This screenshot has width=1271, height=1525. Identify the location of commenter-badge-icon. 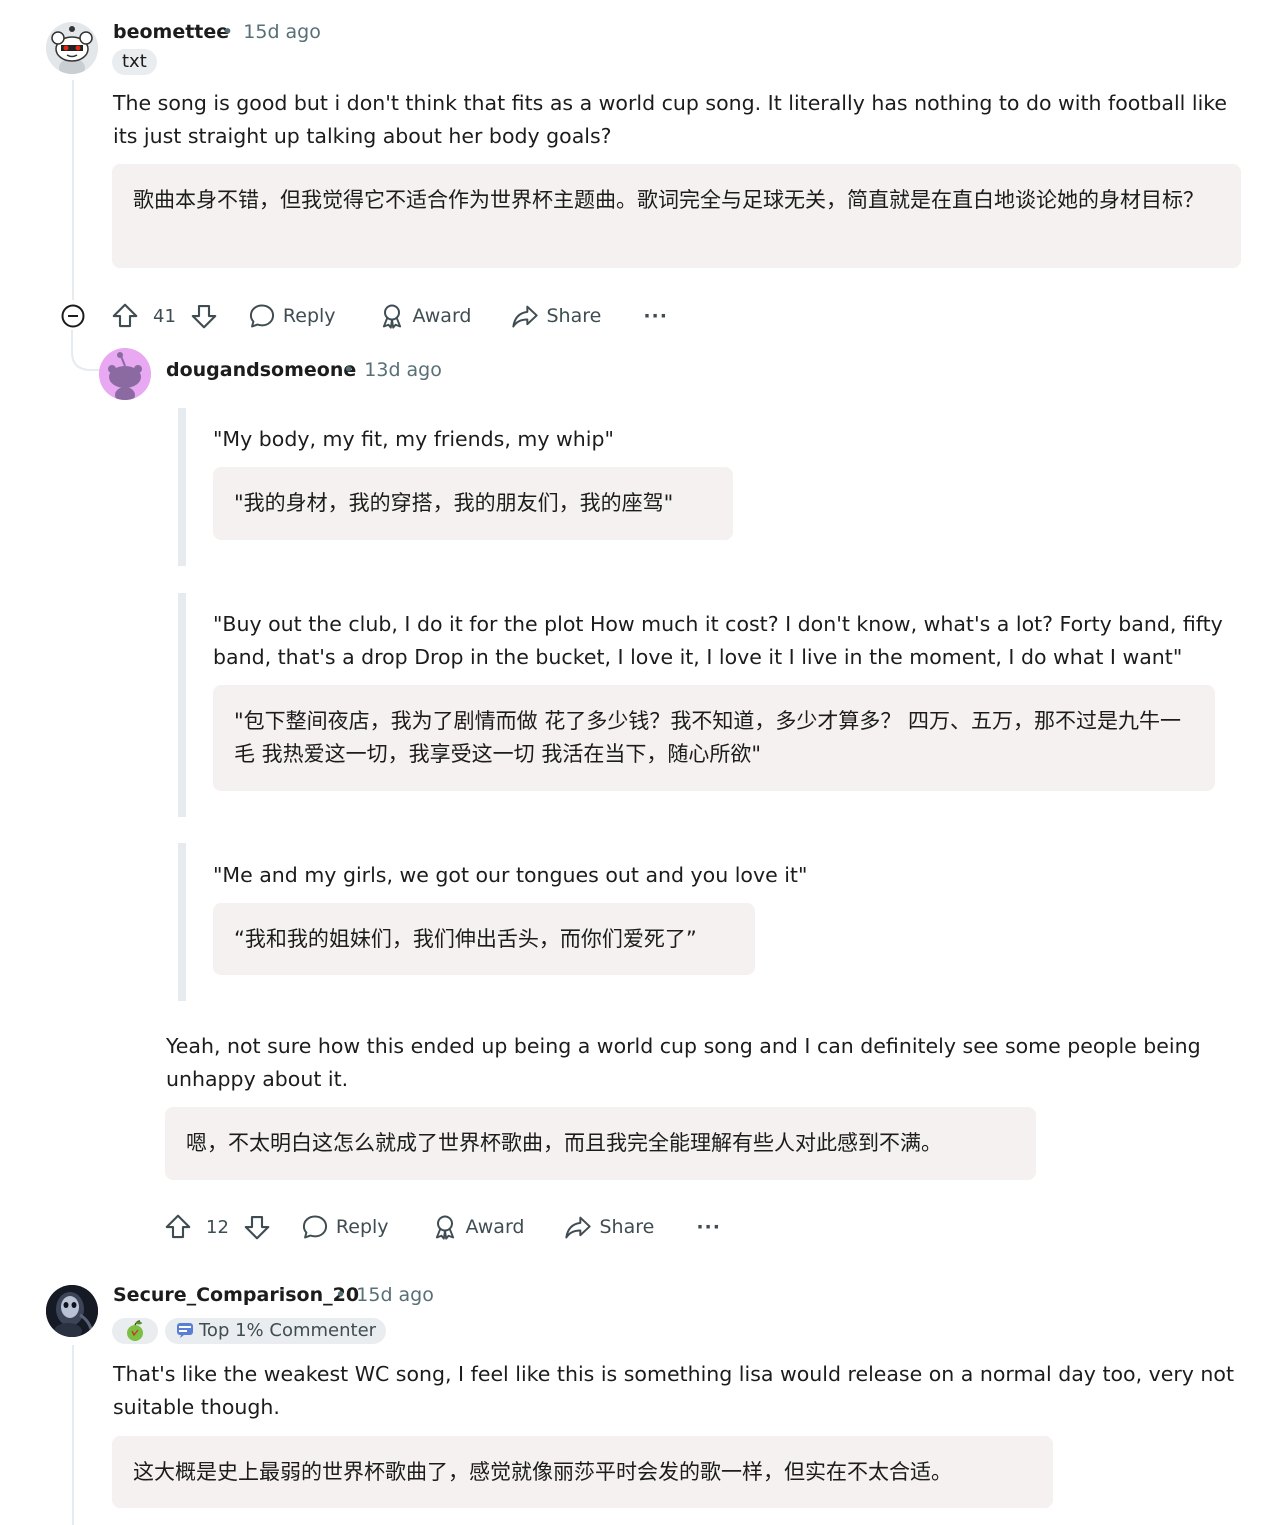
(185, 1330).